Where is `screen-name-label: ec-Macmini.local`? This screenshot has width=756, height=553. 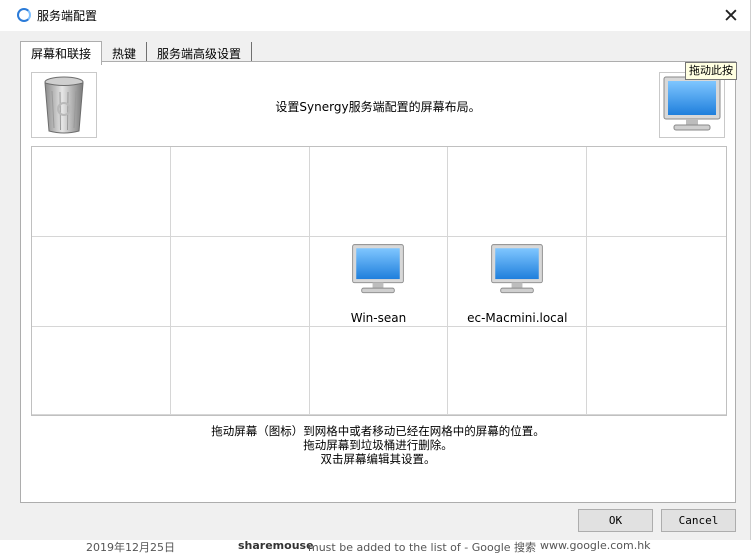 screen-name-label: ec-Macmini.local is located at coordinates (517, 318).